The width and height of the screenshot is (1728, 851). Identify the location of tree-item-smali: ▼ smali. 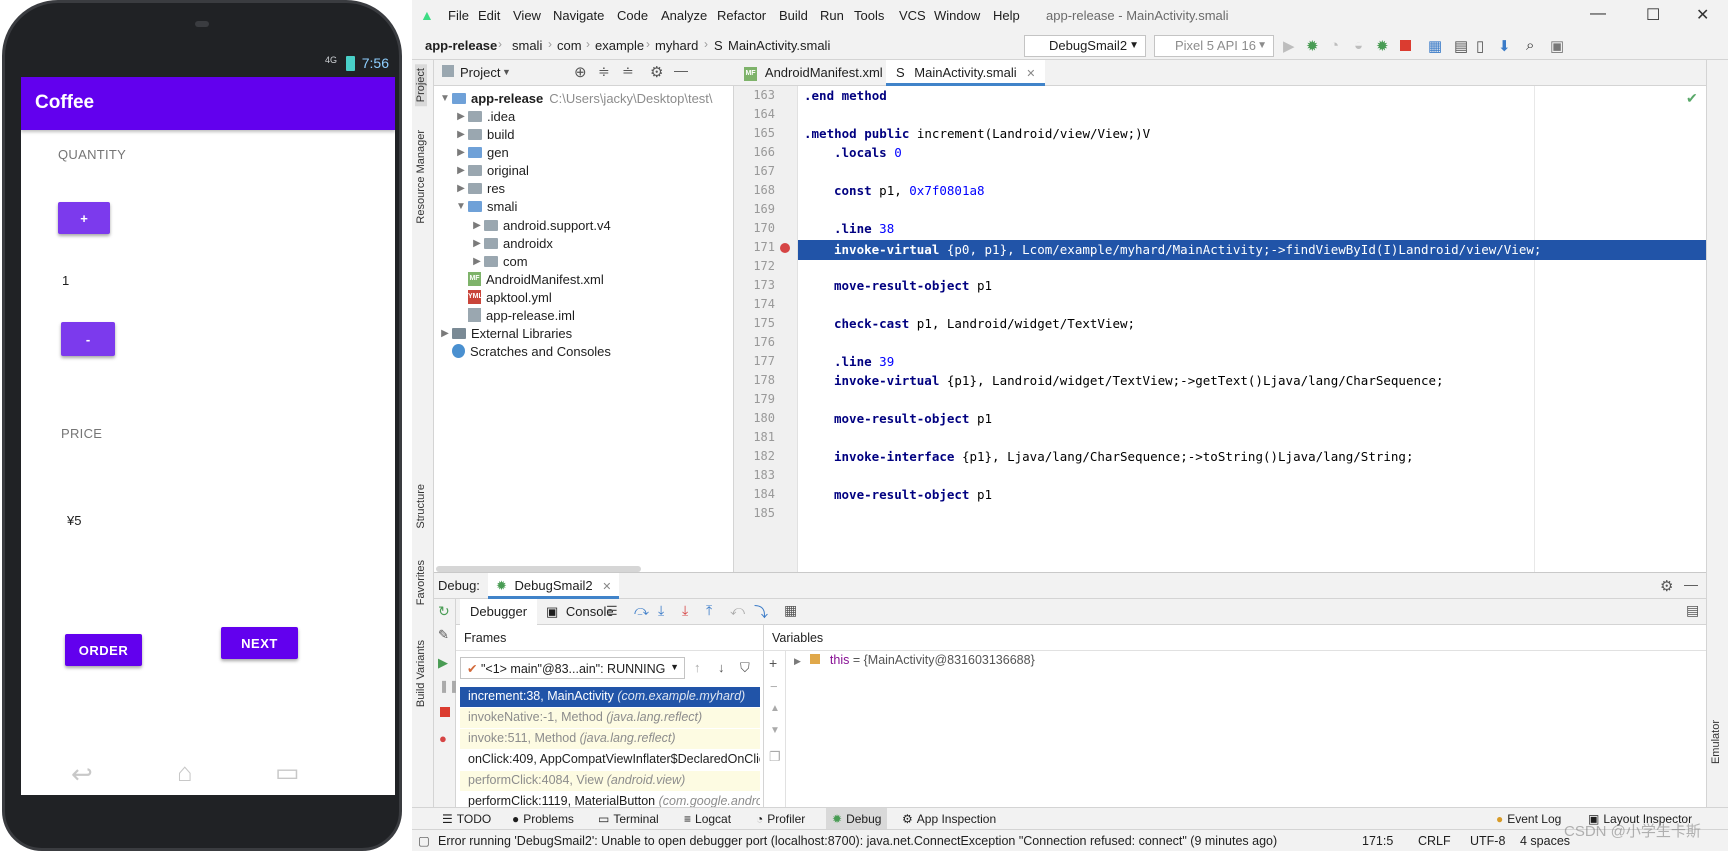
(485, 206).